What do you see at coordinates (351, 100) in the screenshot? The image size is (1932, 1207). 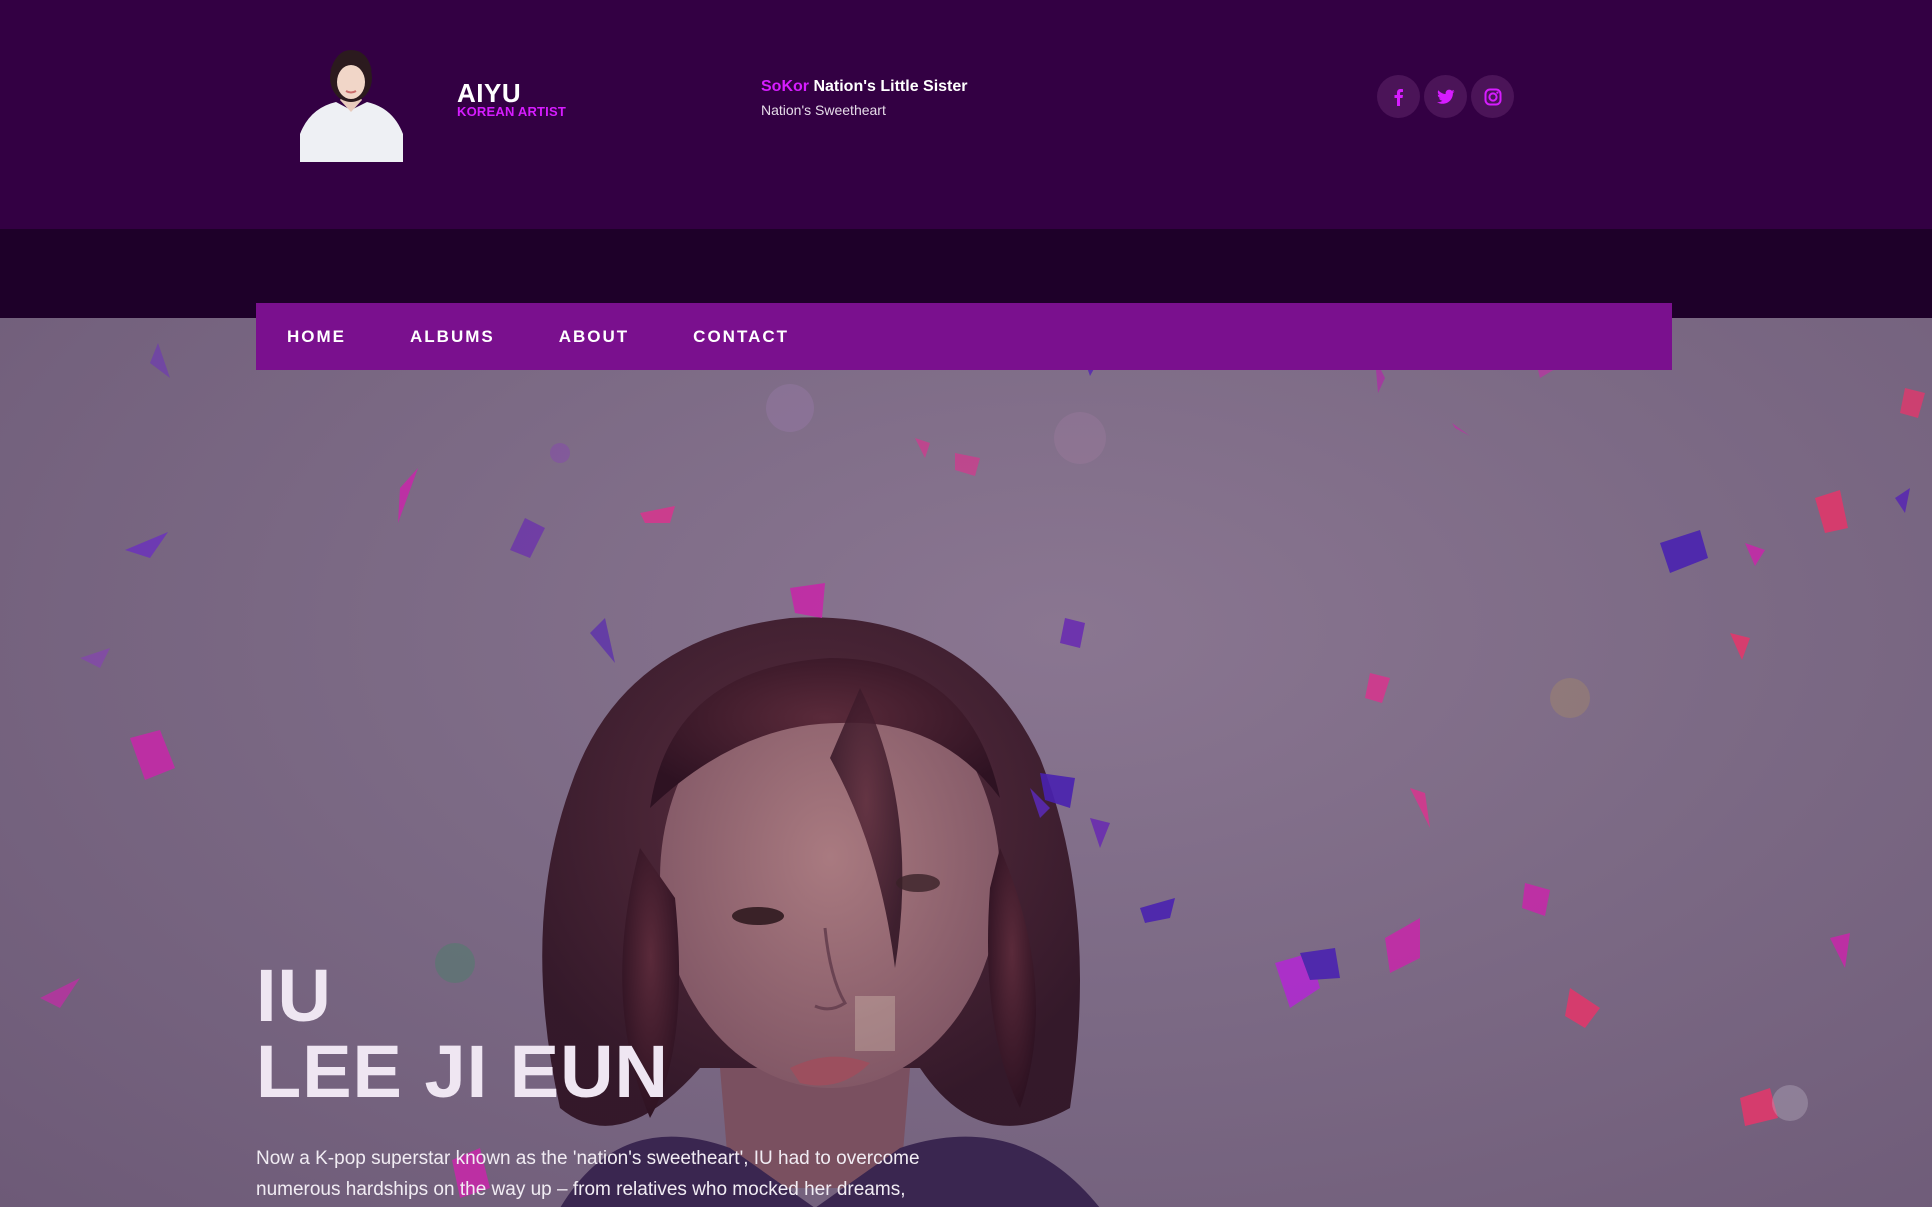 I see `avatar` at bounding box center [351, 100].